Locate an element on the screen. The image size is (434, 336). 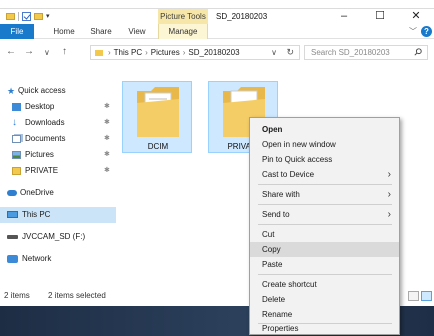
menu-item-rename: Rename is located at coordinates (324, 314).